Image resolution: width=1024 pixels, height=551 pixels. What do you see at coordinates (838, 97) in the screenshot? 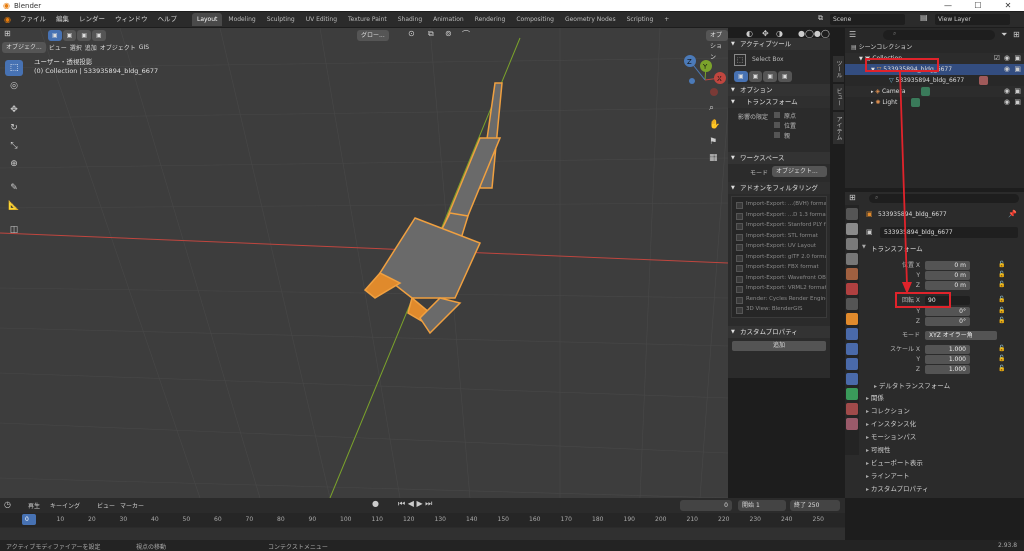
I see `tab-view: ビュー` at bounding box center [838, 97].